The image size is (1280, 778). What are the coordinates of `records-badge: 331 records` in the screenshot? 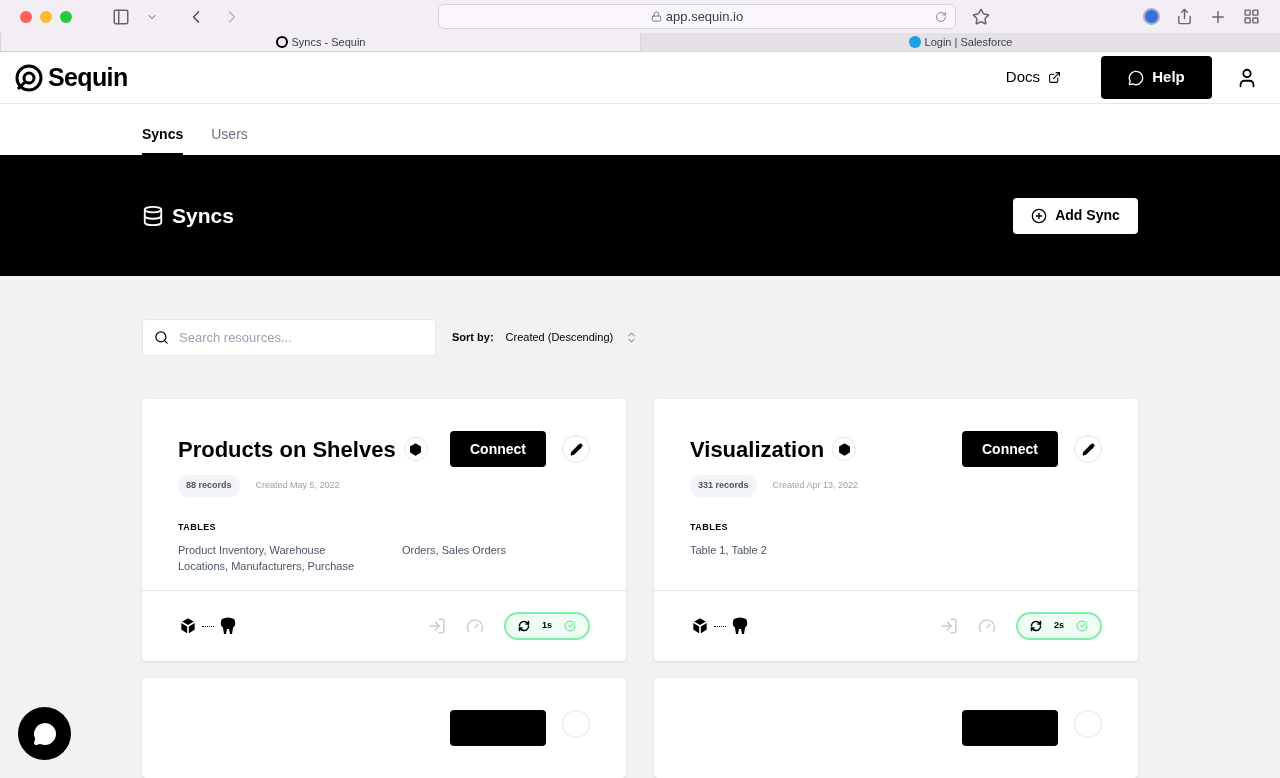 It's located at (723, 486).